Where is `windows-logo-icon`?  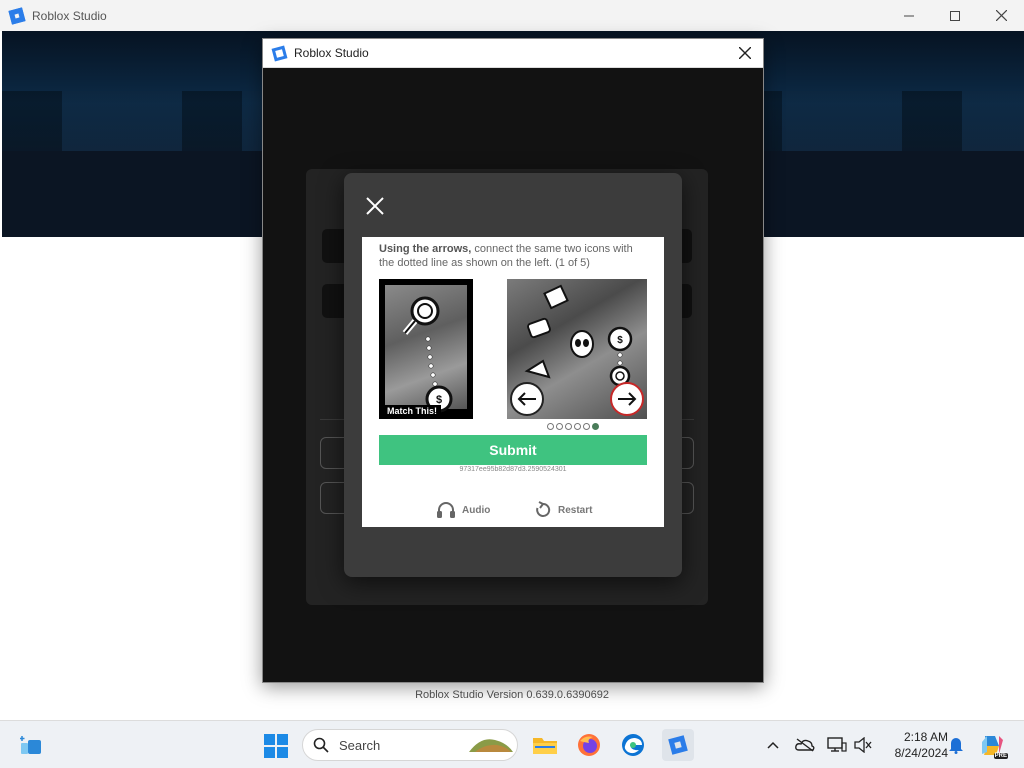
windows-logo-icon is located at coordinates (276, 746).